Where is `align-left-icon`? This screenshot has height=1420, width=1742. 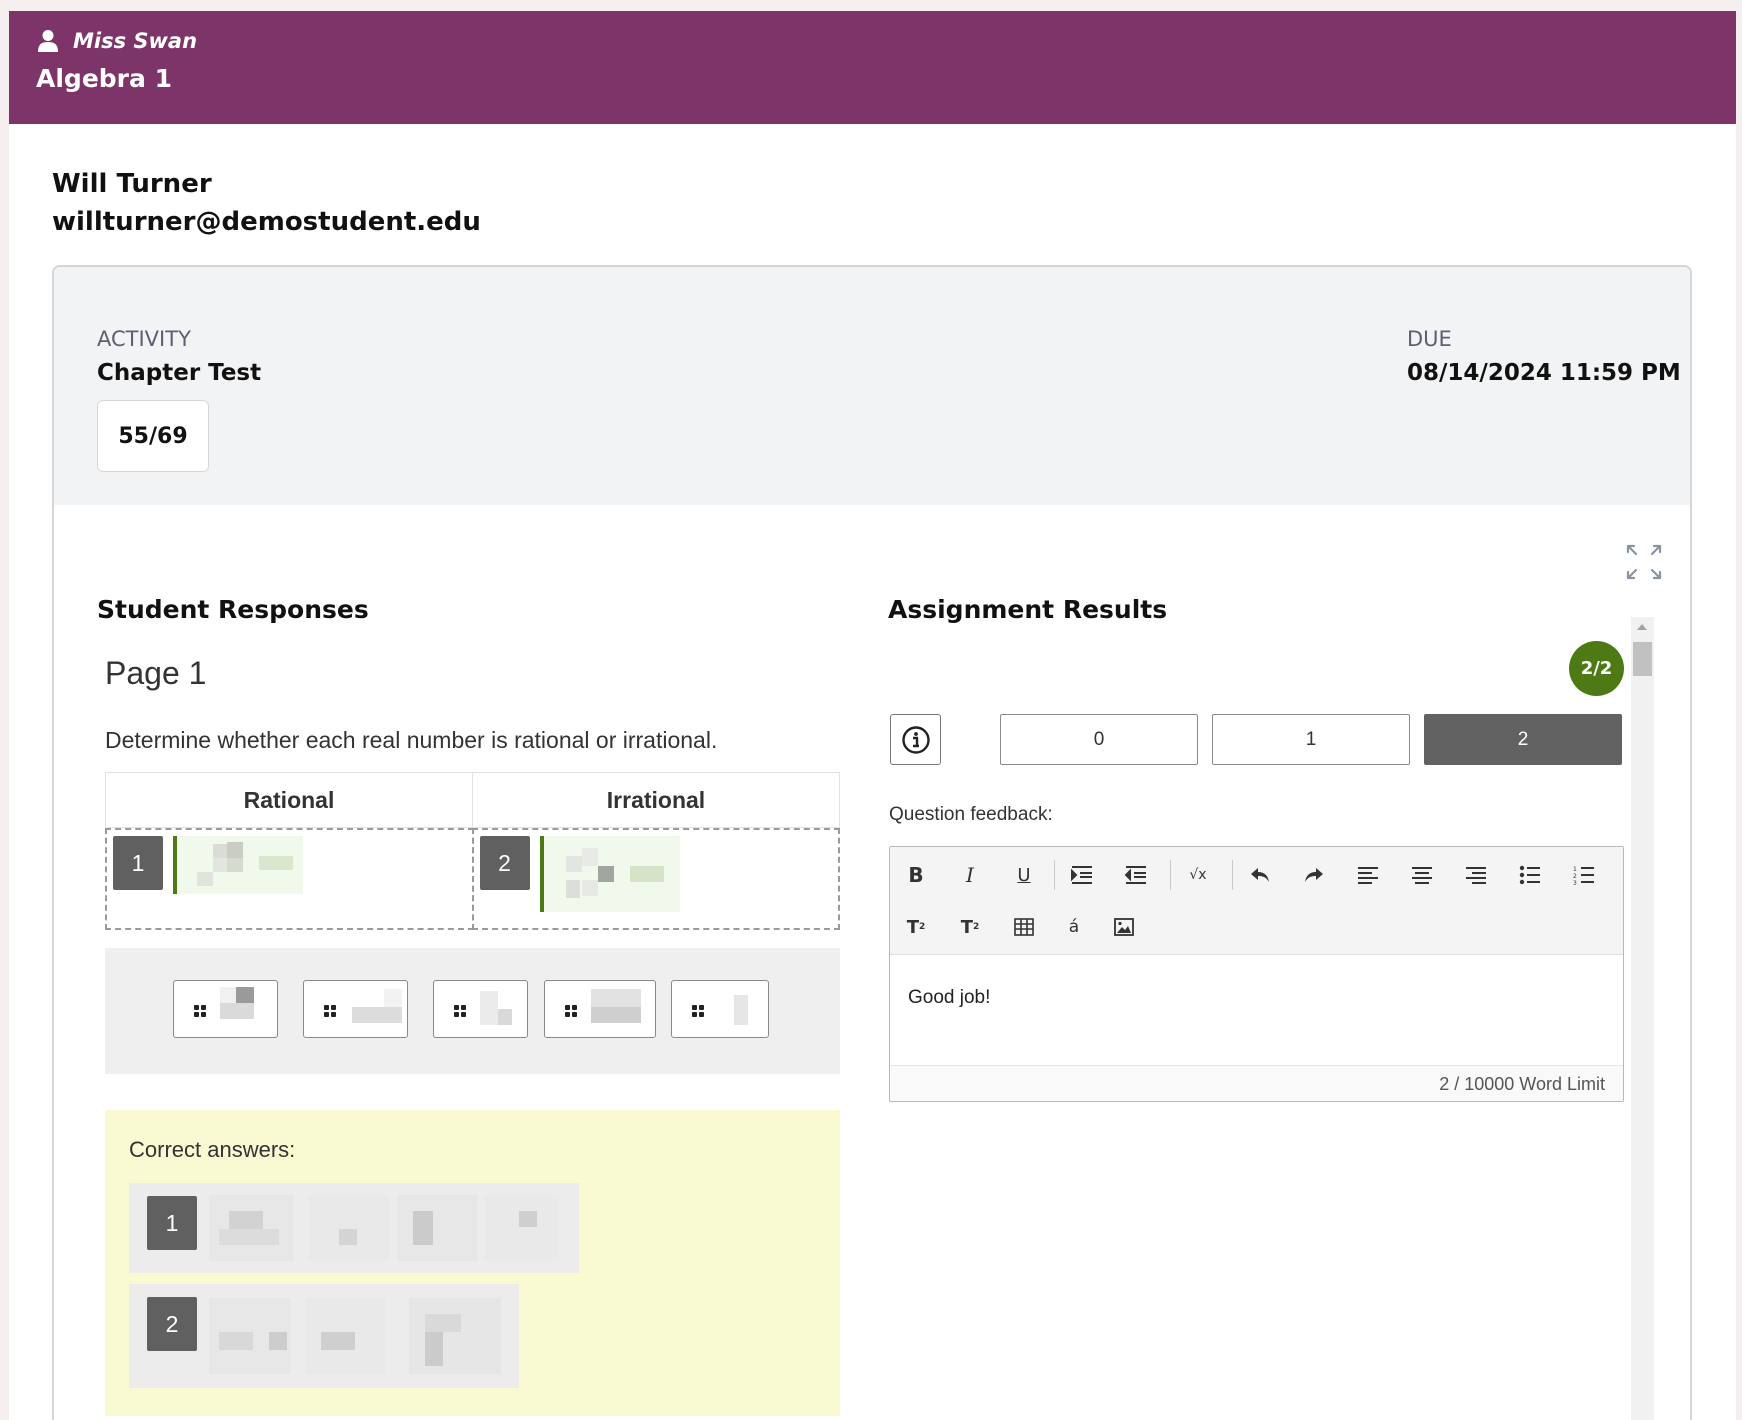
align-left-icon is located at coordinates (1368, 875).